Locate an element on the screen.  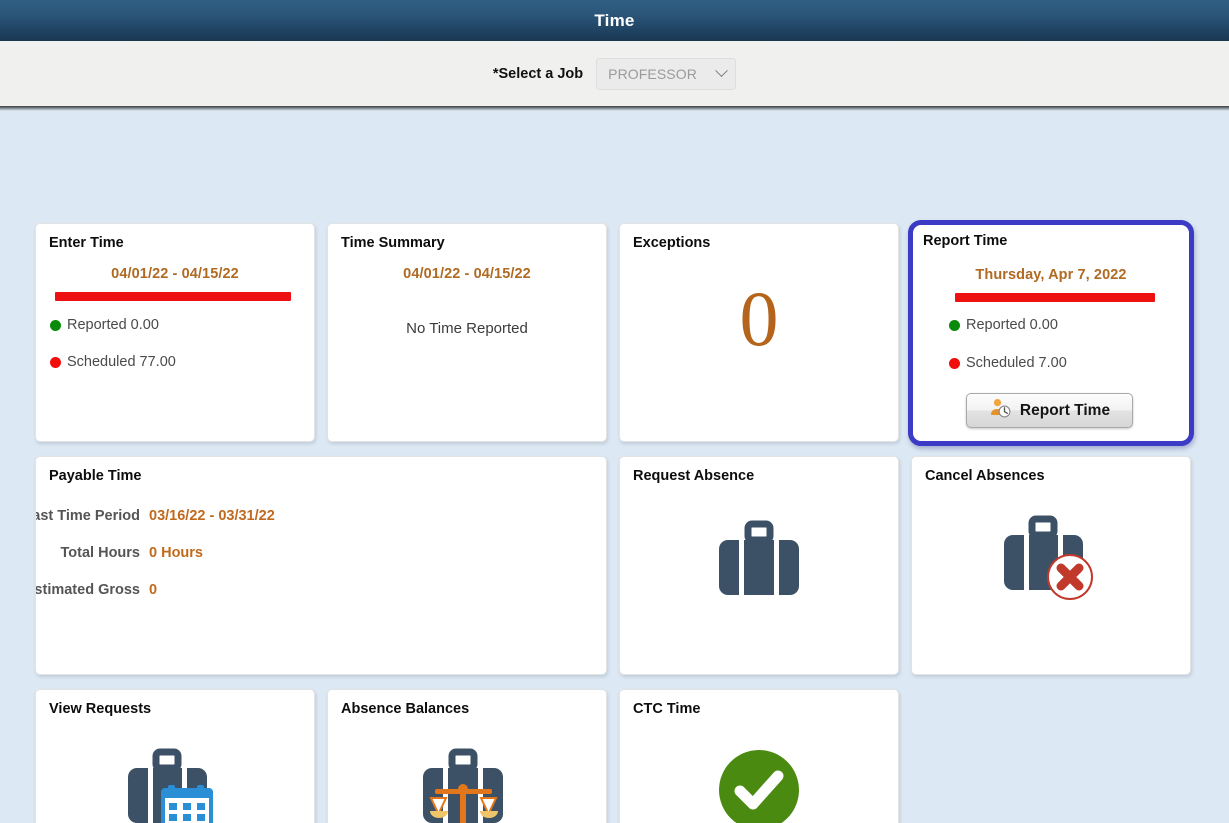
payable-time-row-value: 0 Hours is located at coordinates (176, 553).